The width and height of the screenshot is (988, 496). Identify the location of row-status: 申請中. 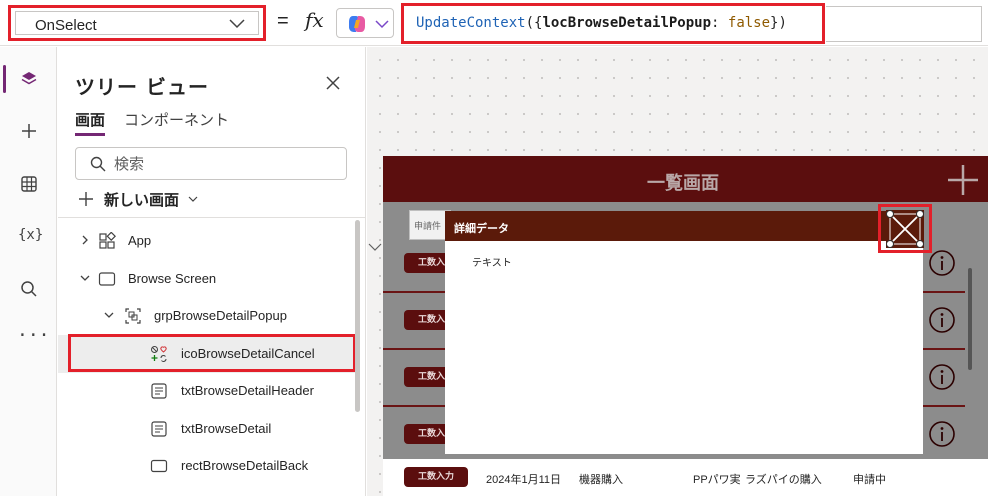
(869, 480).